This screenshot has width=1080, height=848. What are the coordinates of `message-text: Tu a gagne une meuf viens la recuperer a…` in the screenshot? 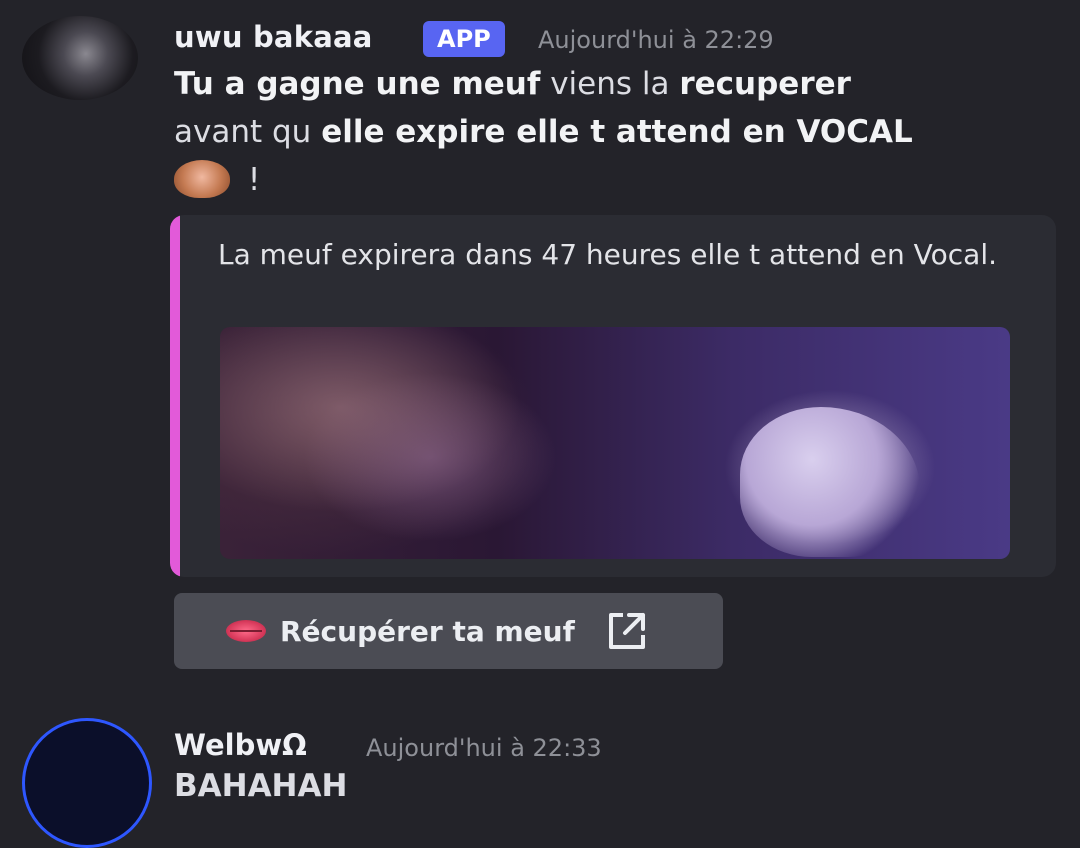 It's located at (619, 132).